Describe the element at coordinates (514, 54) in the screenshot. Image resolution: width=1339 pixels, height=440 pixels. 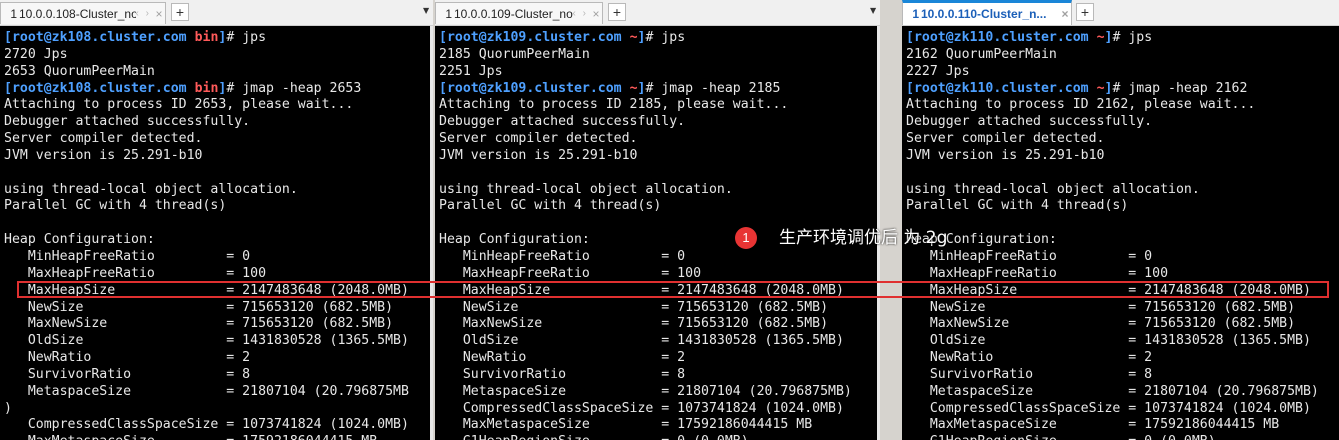
I see `output-line: 2185 QuorumPeerMain` at that location.